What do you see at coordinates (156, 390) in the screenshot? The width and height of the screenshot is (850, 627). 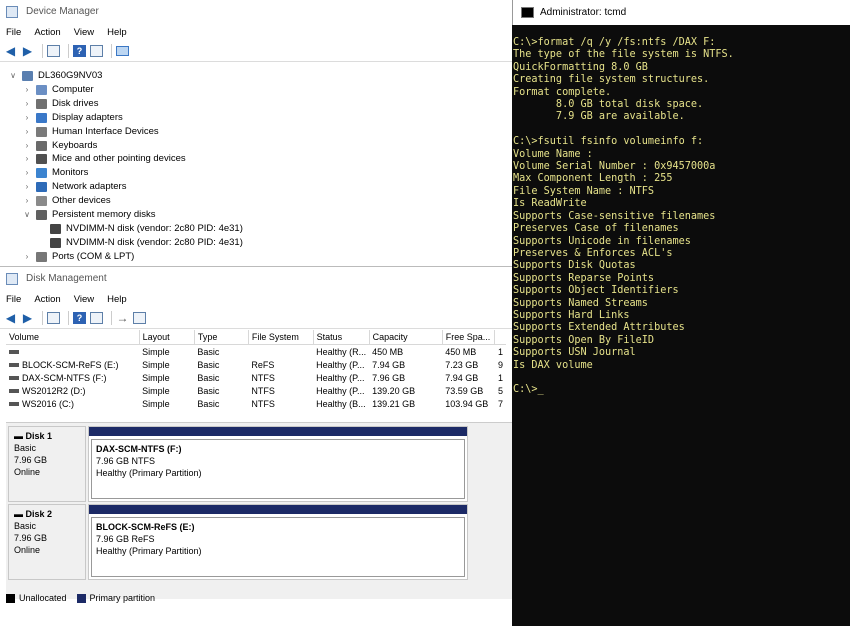 I see `volume-cell-text: Simple` at bounding box center [156, 390].